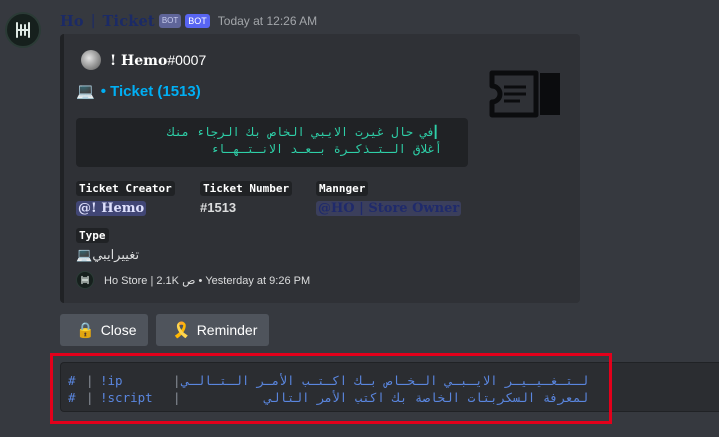 The image size is (719, 437). I want to click on ribbon-icon: 🎗️, so click(181, 330).